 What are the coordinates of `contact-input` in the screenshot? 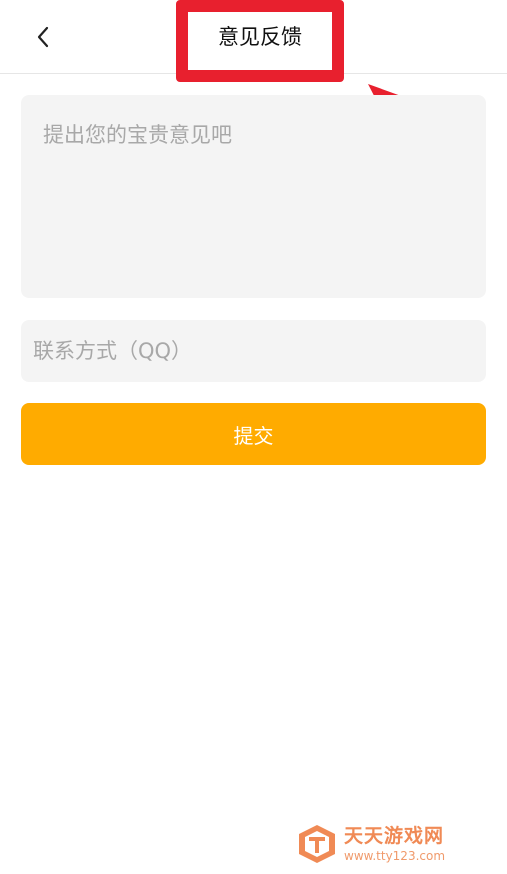 It's located at (253, 351).